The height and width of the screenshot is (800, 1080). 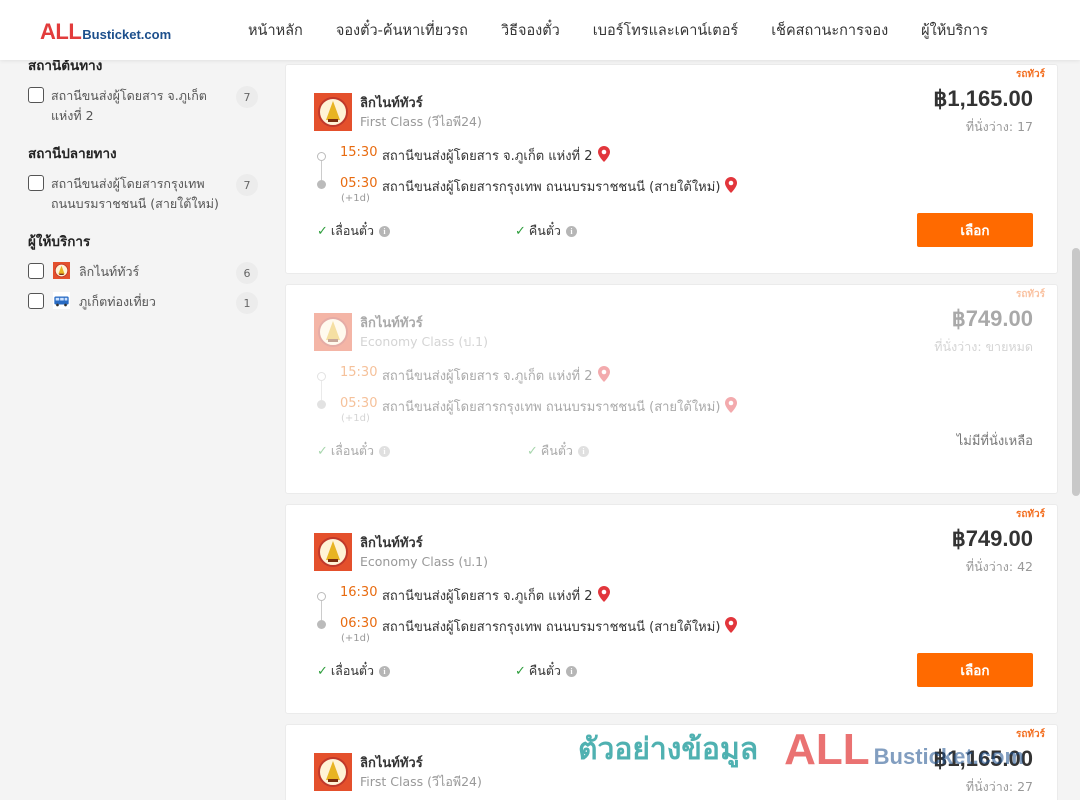 I want to click on origin-checkbox, so click(x=36, y=95).